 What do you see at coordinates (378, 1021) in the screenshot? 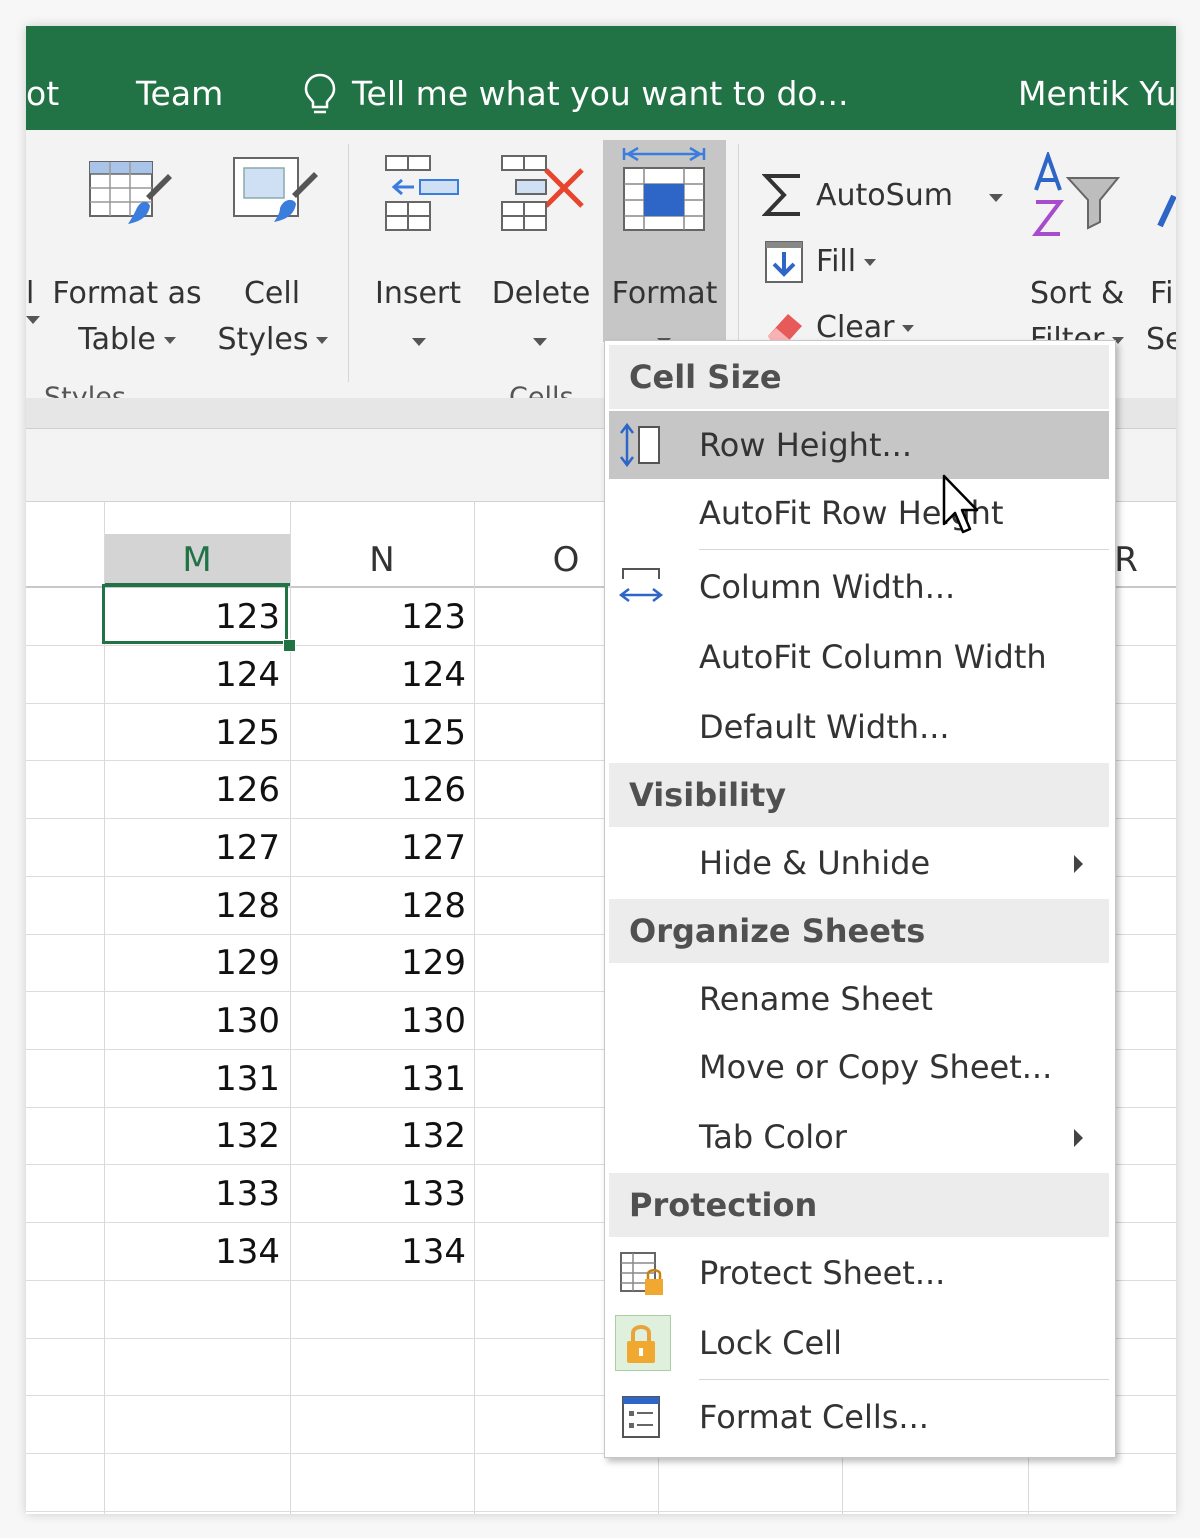
I see `cell-n-8: 130` at bounding box center [378, 1021].